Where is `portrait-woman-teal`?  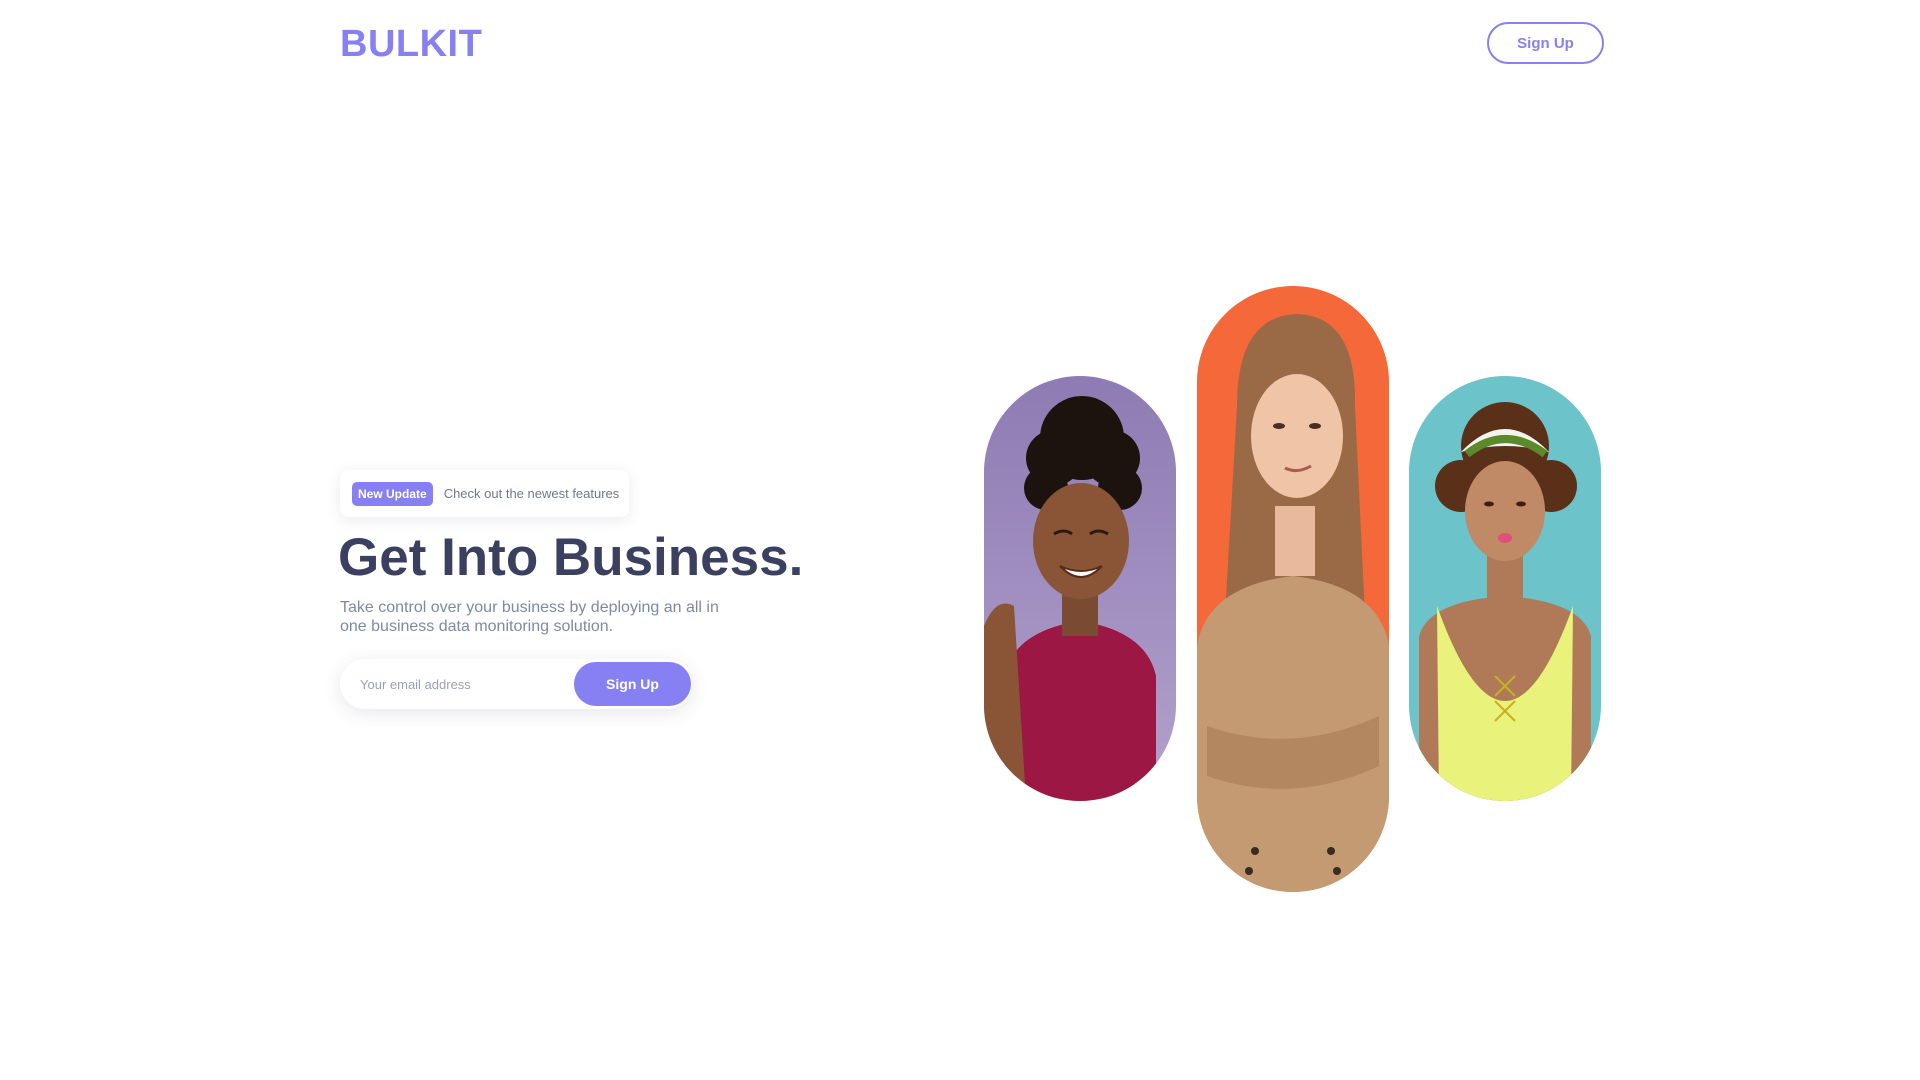 portrait-woman-teal is located at coordinates (1505, 588).